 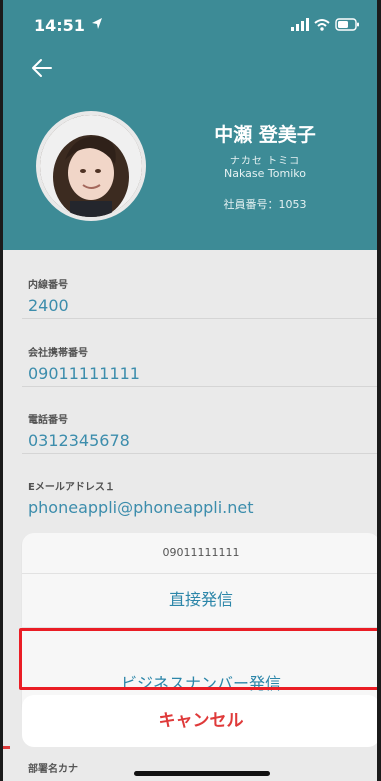 What do you see at coordinates (59, 25) in the screenshot?
I see `status-time: 14:51` at bounding box center [59, 25].